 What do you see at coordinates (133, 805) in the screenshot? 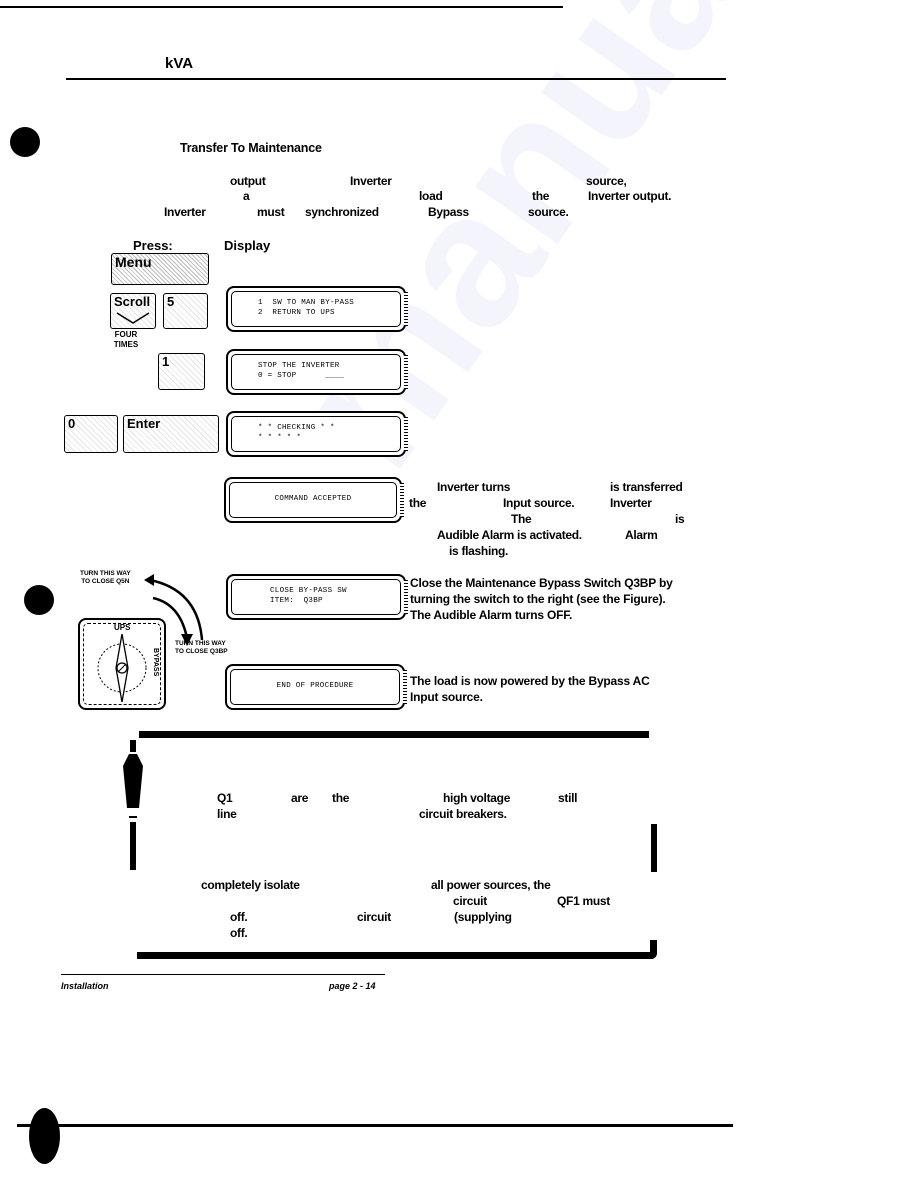
I see `caution-icon` at bounding box center [133, 805].